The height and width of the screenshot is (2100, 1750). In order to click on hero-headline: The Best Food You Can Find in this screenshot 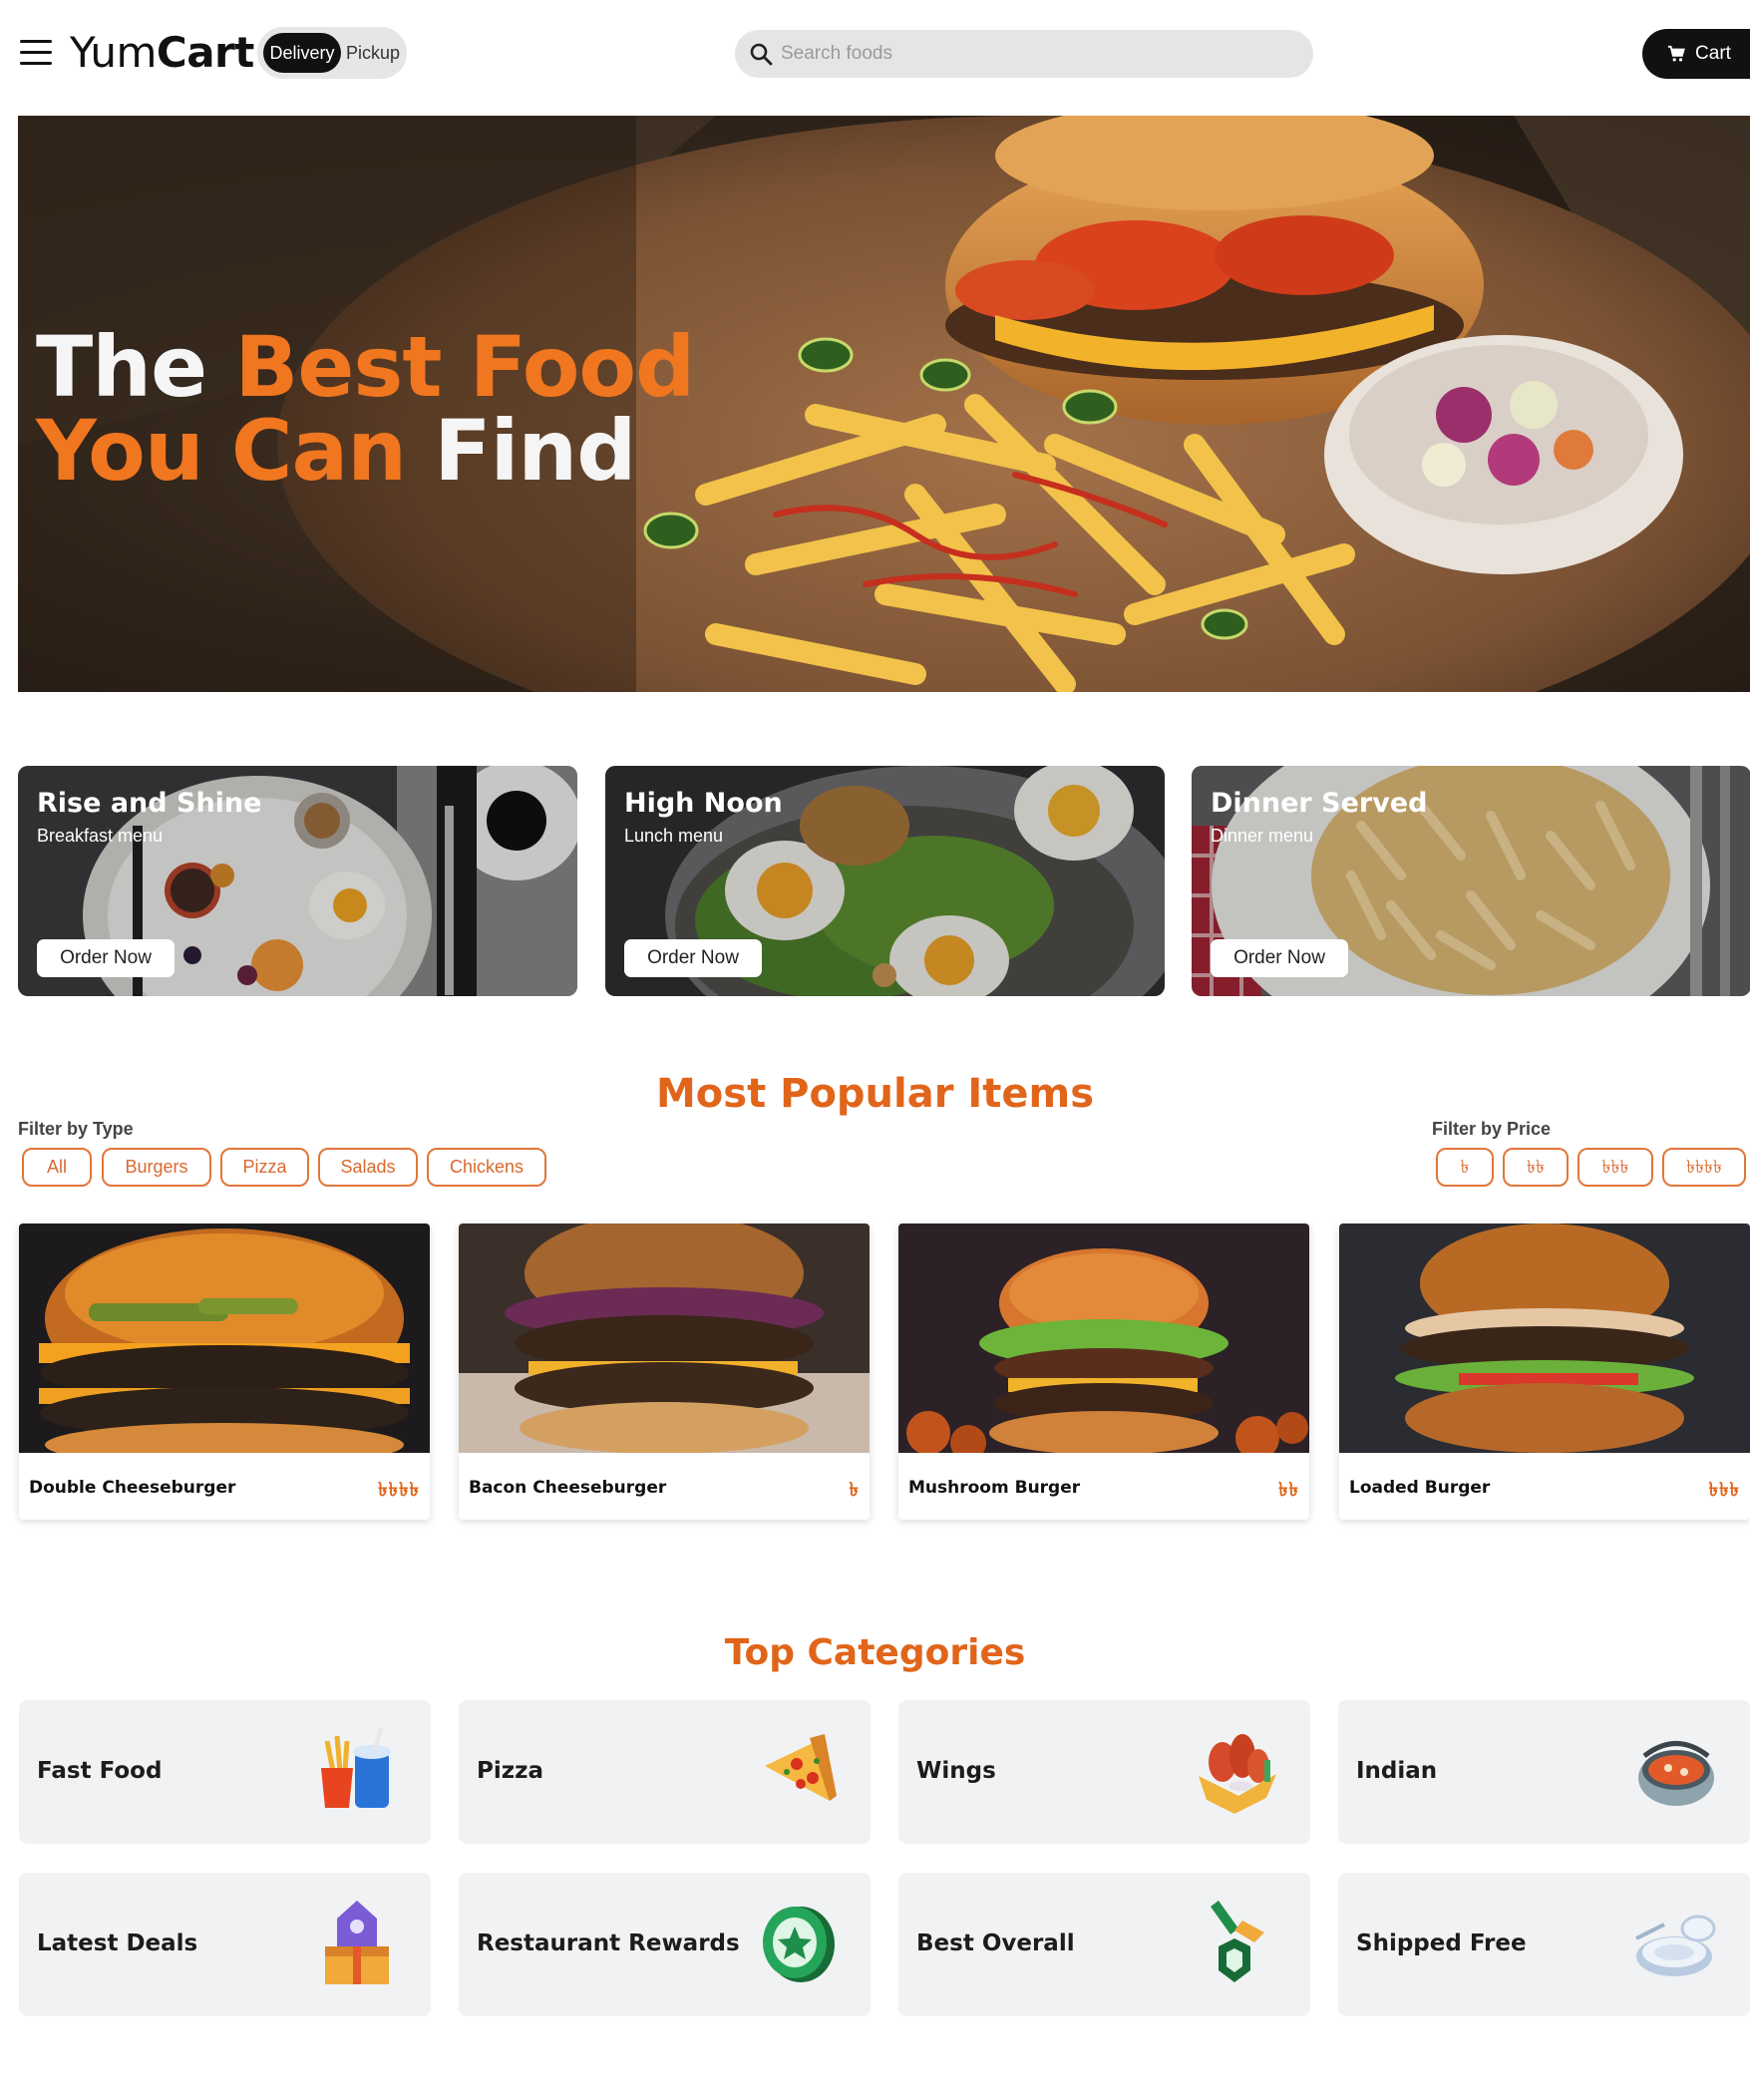, I will do `click(365, 409)`.